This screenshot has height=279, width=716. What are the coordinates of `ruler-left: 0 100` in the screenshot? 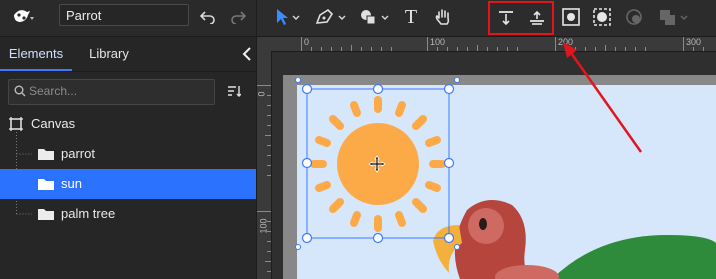 It's located at (264, 165).